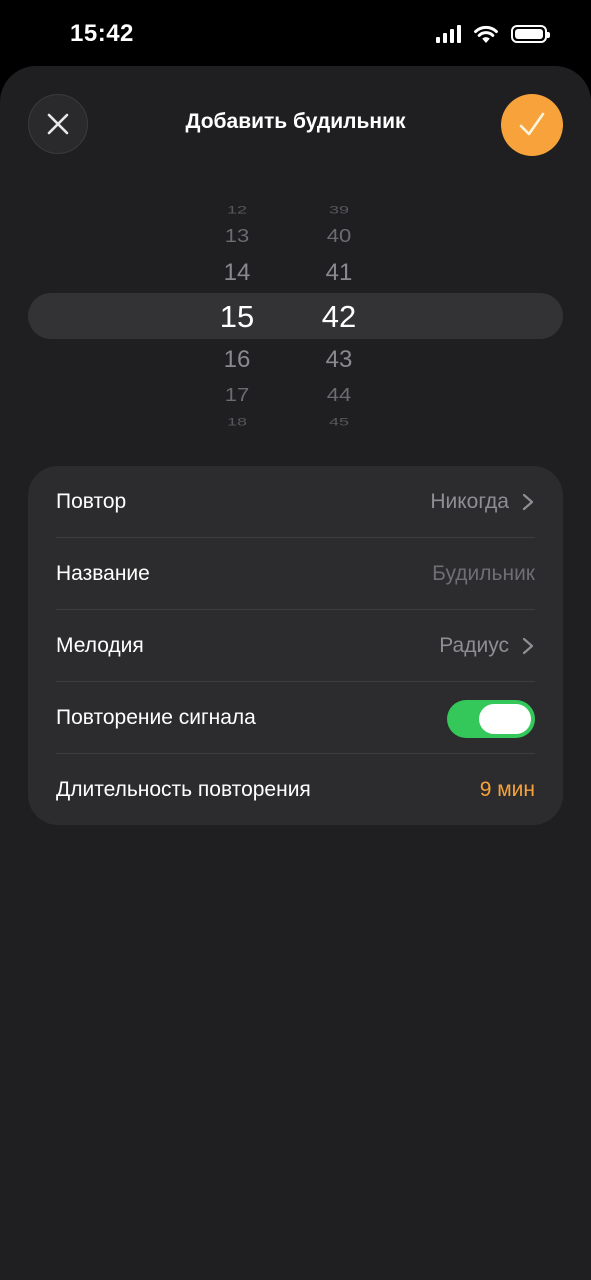 This screenshot has height=1280, width=591. I want to click on minute-option: 39, so click(339, 210).